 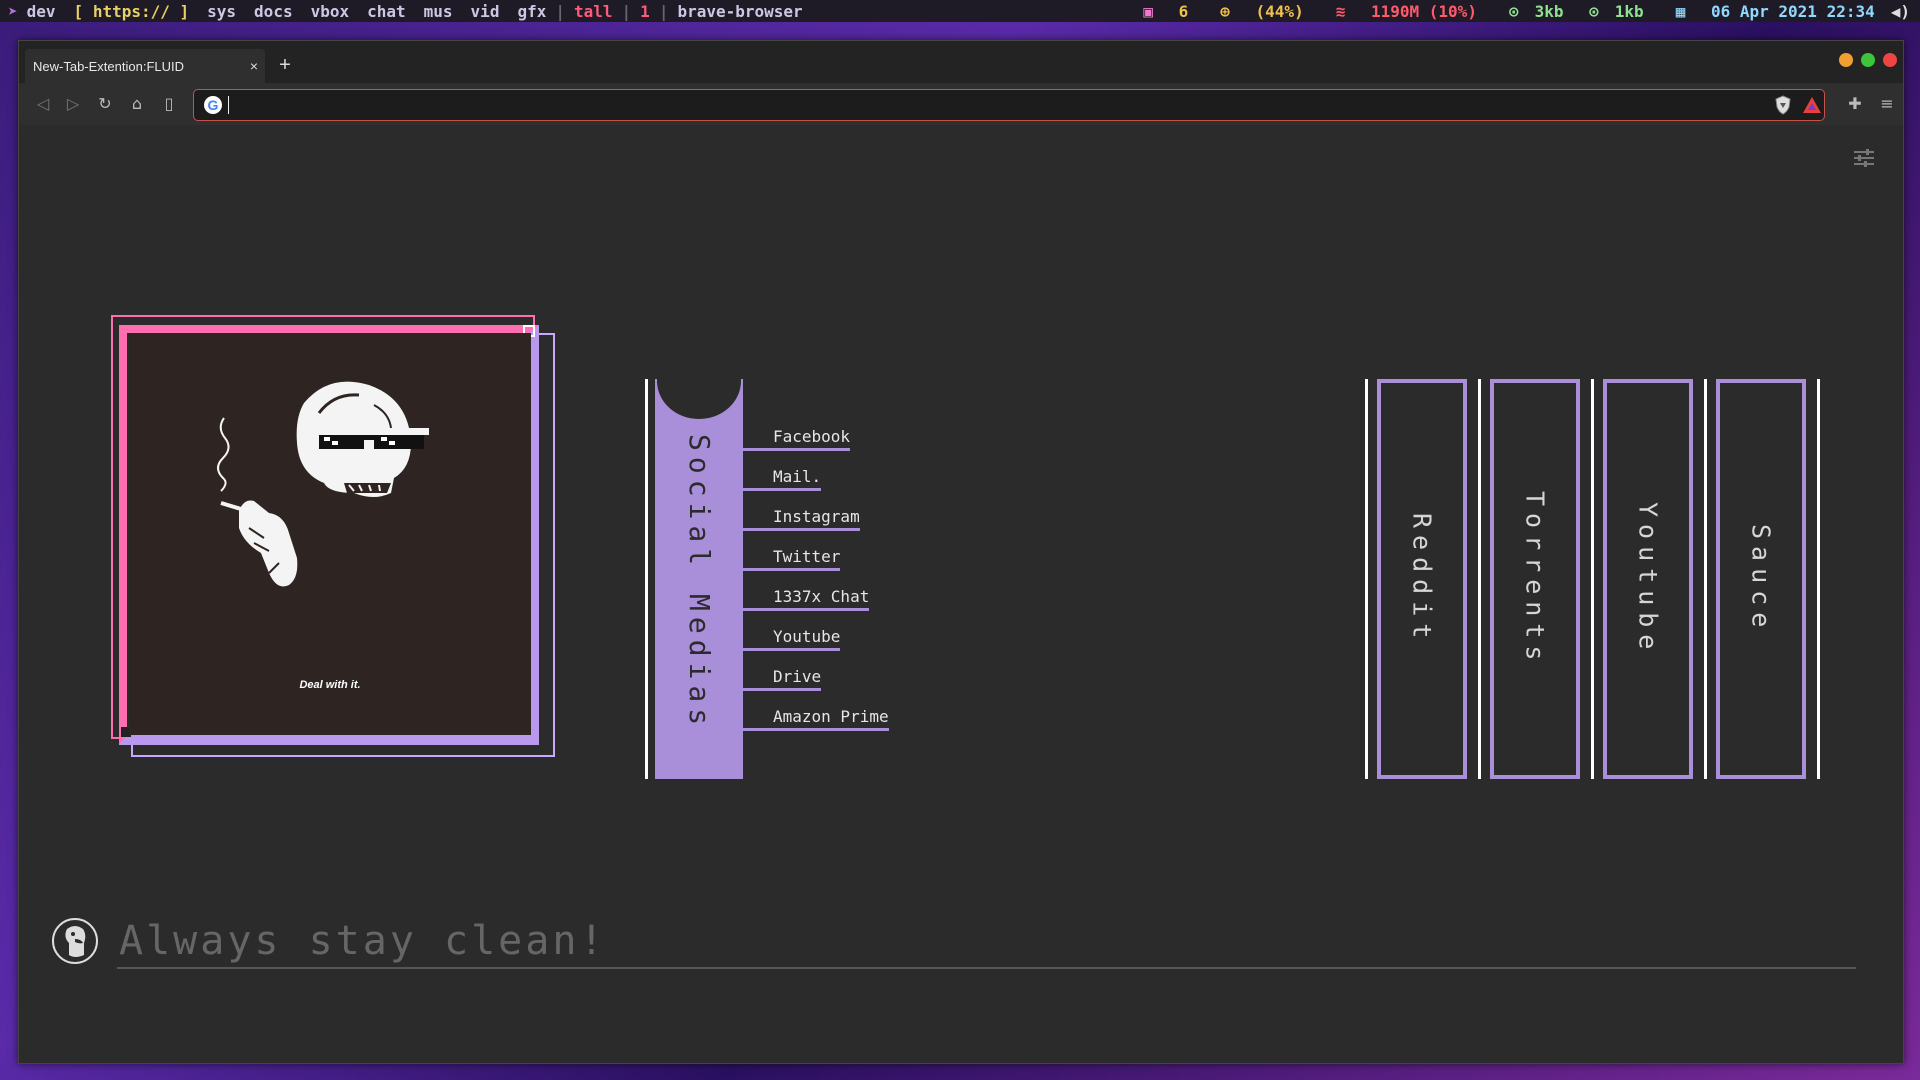 I want to click on brave-rewards-icon, so click(x=1812, y=105).